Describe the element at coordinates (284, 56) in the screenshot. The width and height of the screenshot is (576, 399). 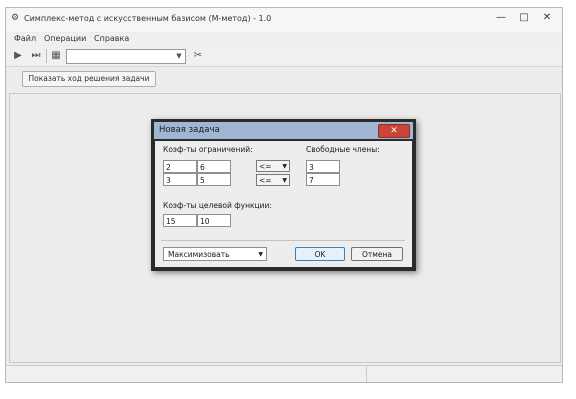
I see `toolbar: ▶ ⏭ ▦ ▼ ✂` at that location.